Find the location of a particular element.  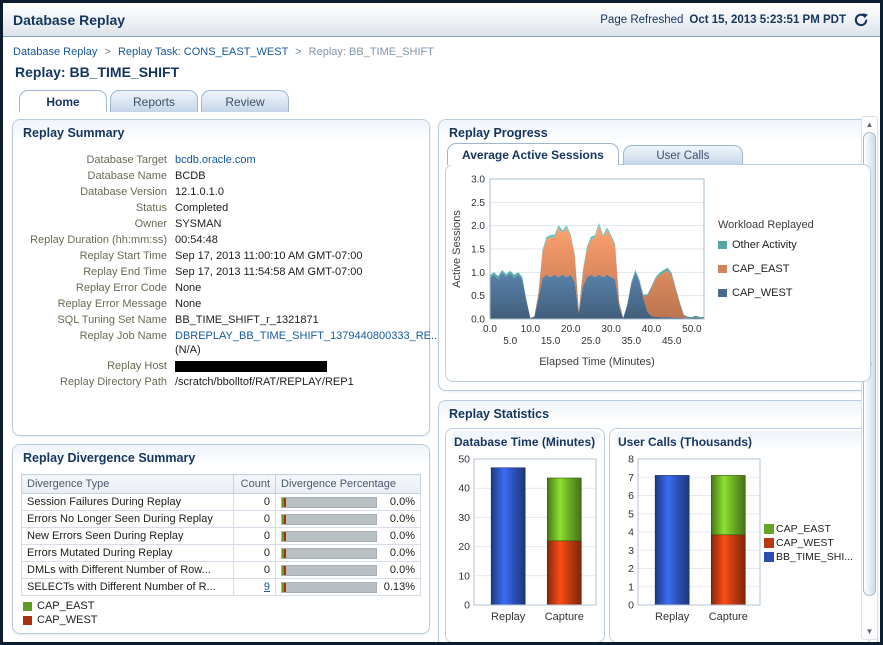

progress-subtabs: Average Active Sessions User Calls is located at coordinates (658, 154).